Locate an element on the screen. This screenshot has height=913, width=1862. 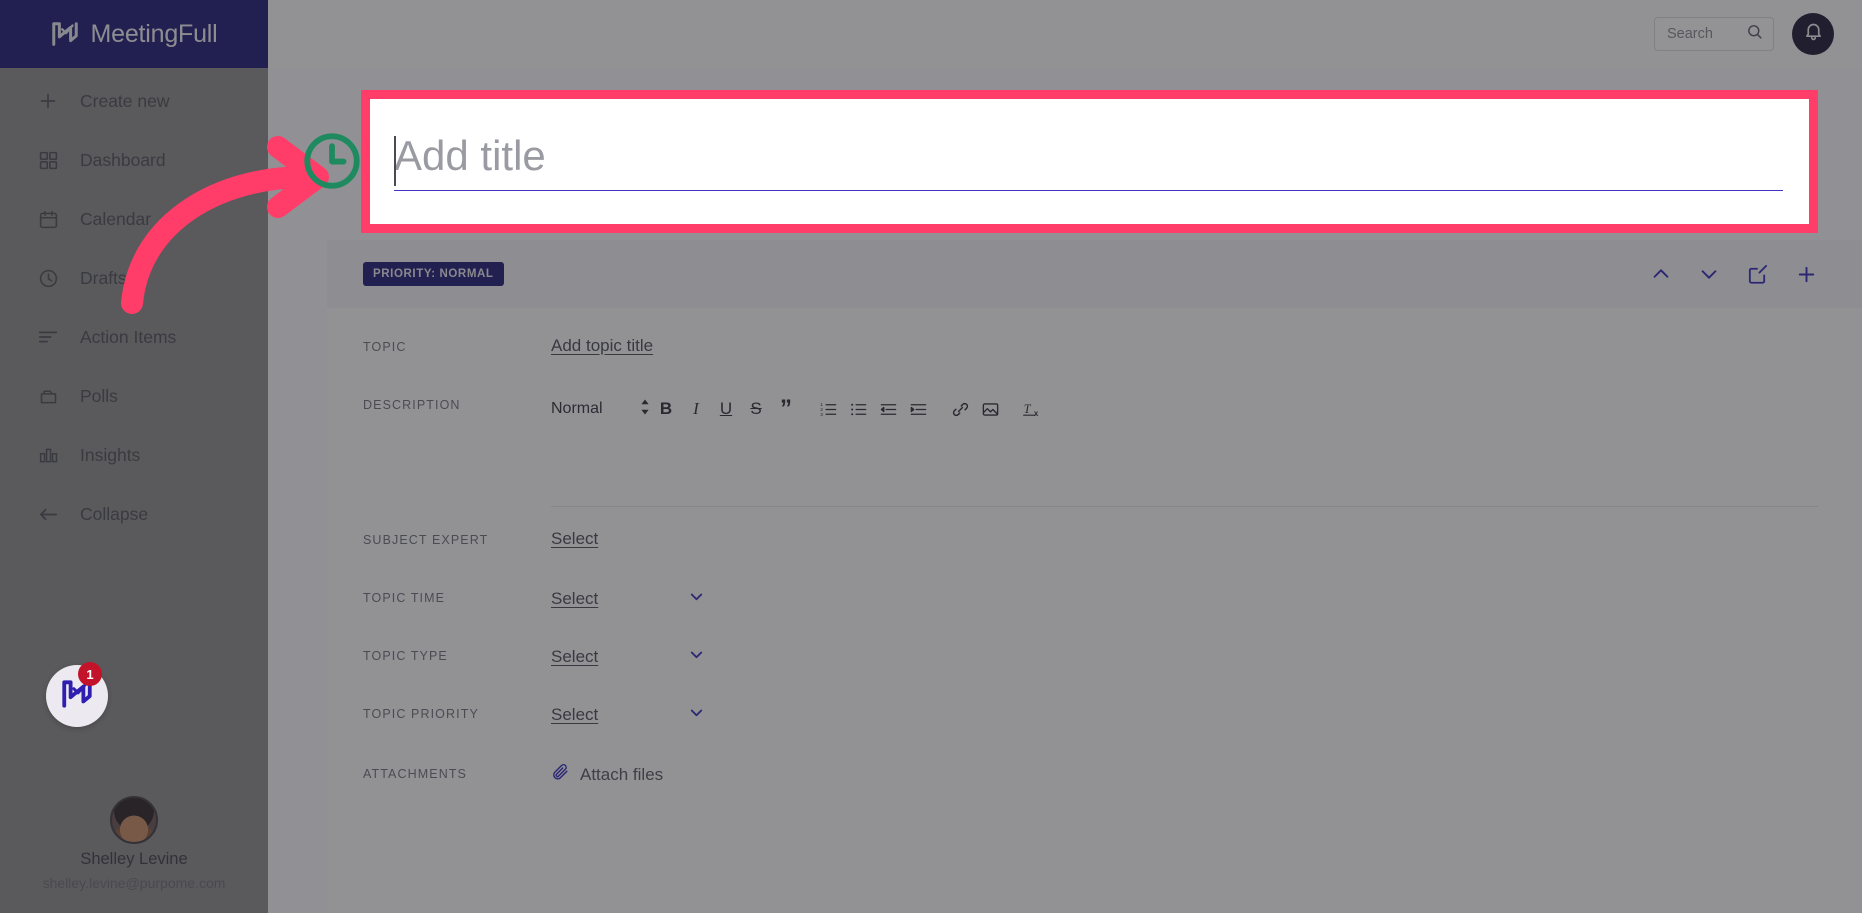
sidebar-item-label: Create new is located at coordinates (125, 100).